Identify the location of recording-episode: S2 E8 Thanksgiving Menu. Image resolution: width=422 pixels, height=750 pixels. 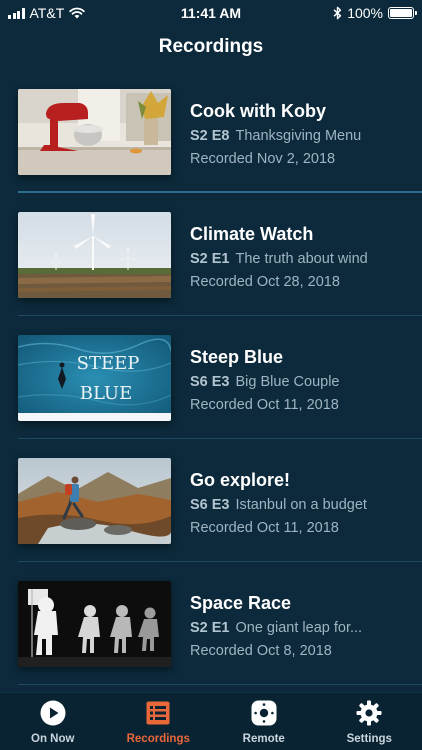
(302, 136).